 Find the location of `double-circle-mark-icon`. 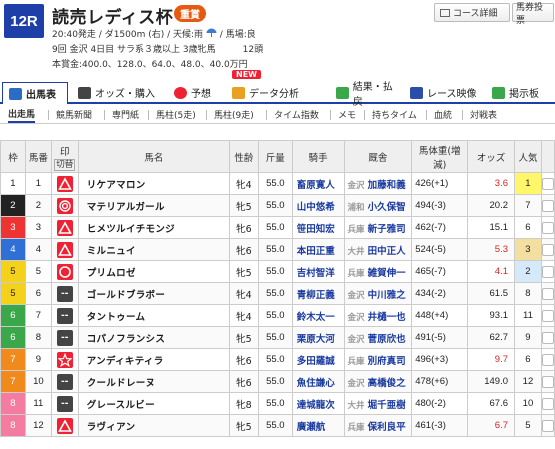

double-circle-mark-icon is located at coordinates (64, 205).